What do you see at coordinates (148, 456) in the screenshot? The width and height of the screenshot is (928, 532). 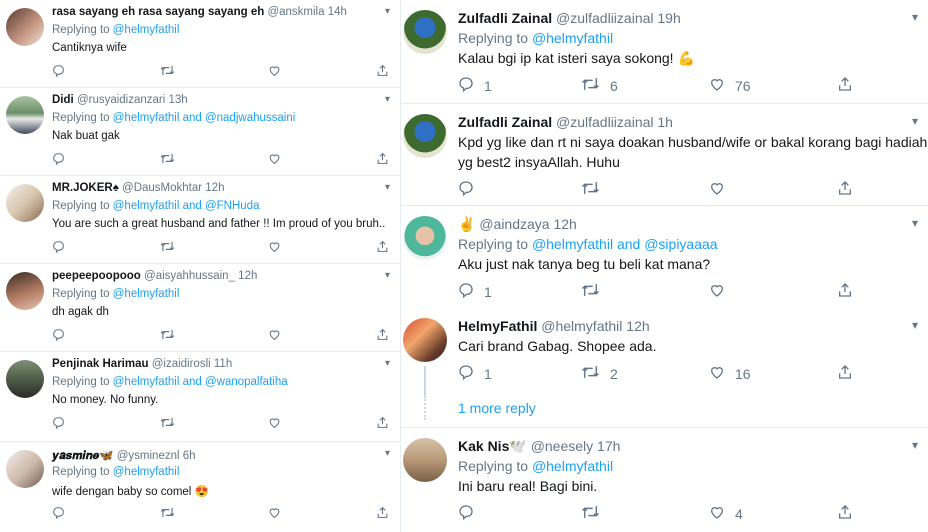 I see `tweet-author-handle: @ysmineznl` at bounding box center [148, 456].